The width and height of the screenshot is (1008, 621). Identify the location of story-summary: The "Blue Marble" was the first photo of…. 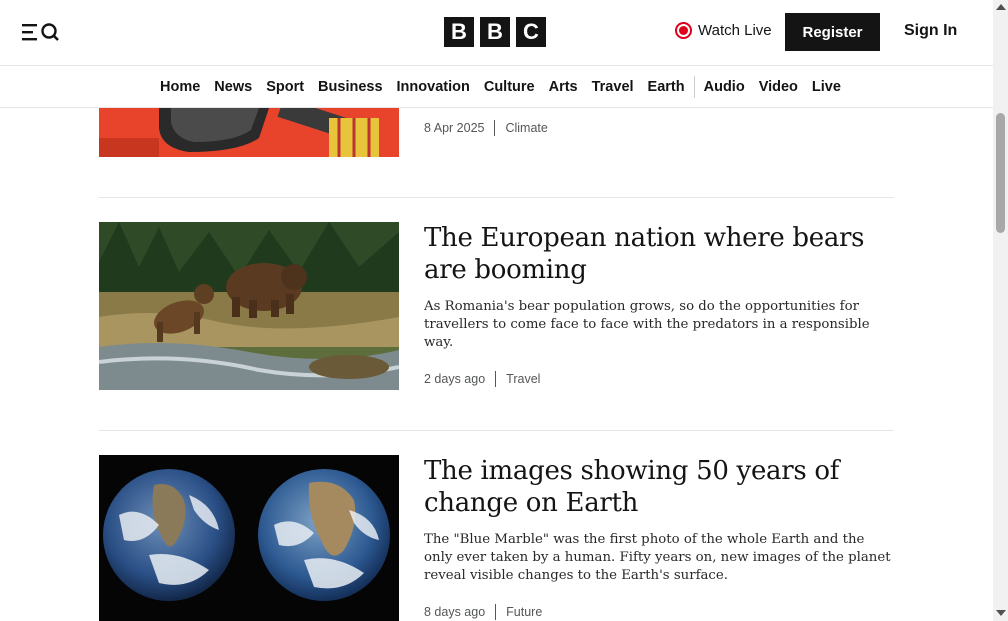
(657, 557).